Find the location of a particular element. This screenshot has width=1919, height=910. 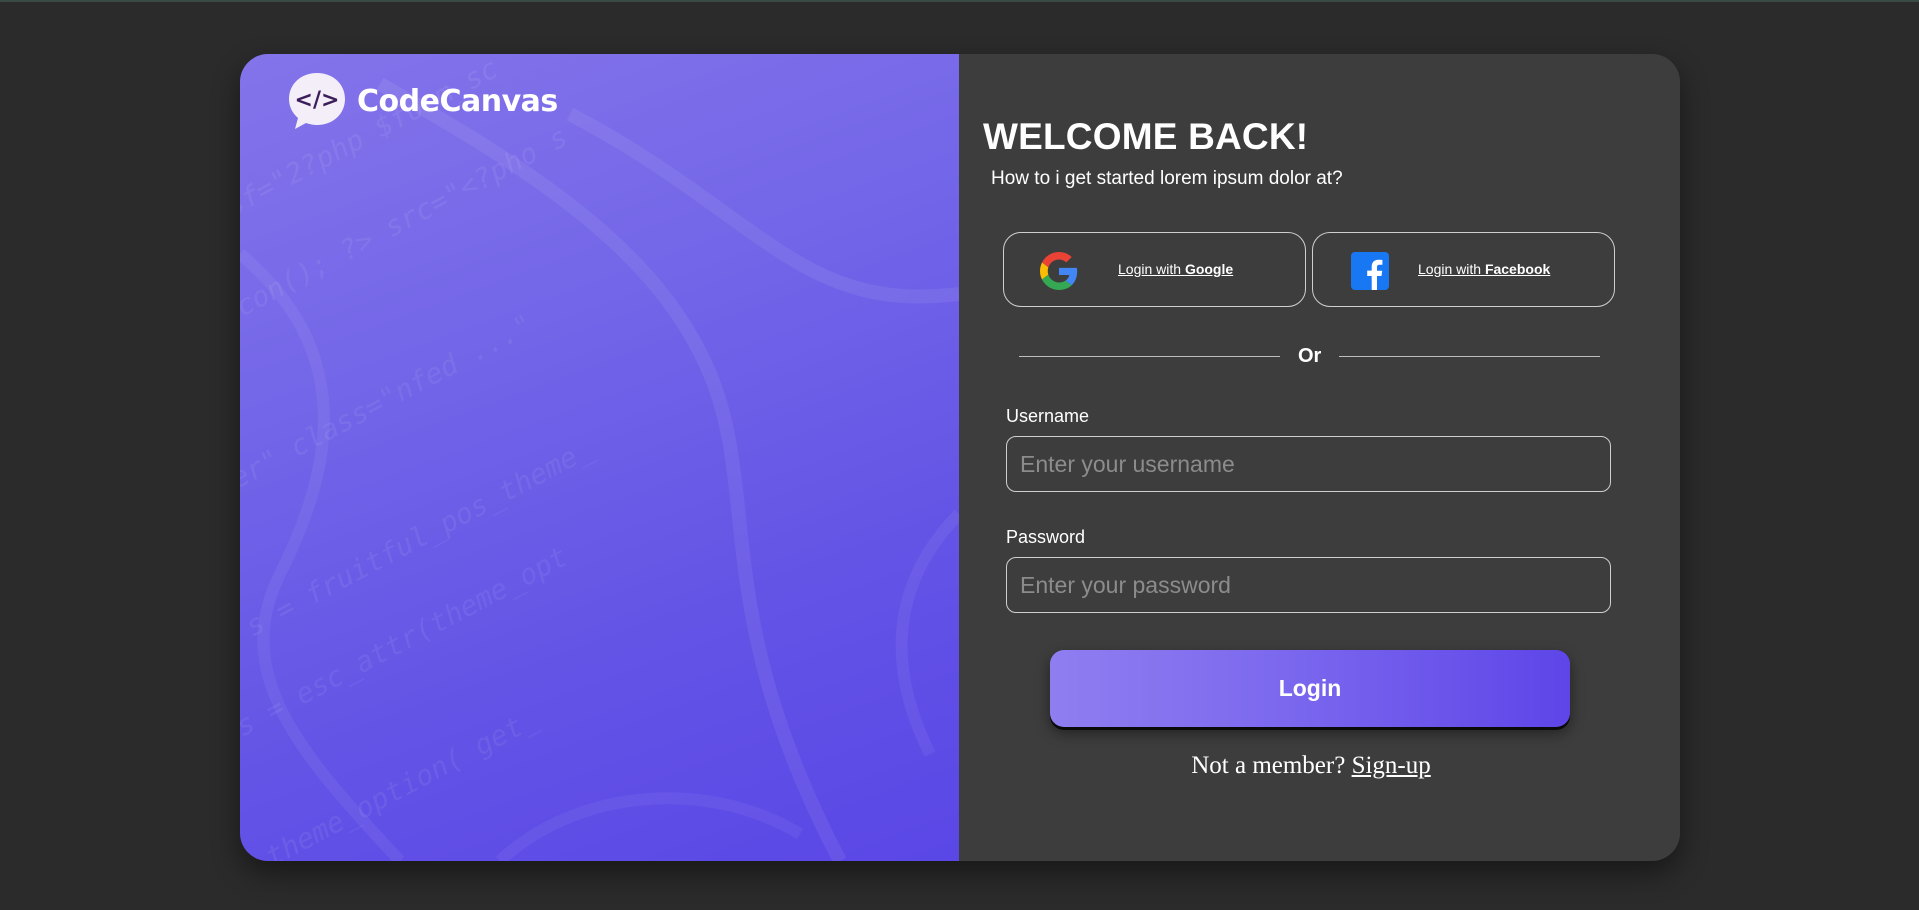

signup-link: Sign-up is located at coordinates (1391, 765).